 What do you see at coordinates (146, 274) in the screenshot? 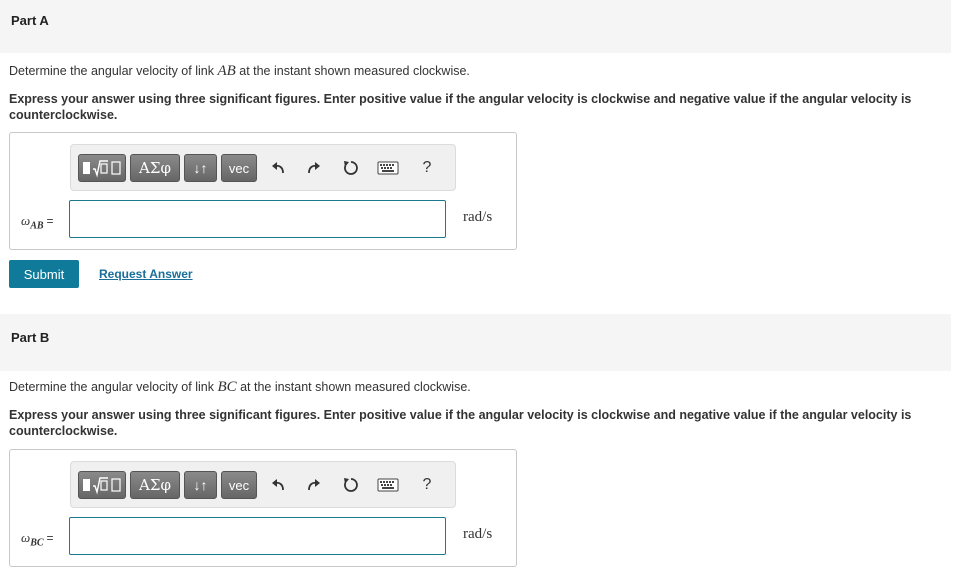
I see `request-answer-link: Request Answer` at bounding box center [146, 274].